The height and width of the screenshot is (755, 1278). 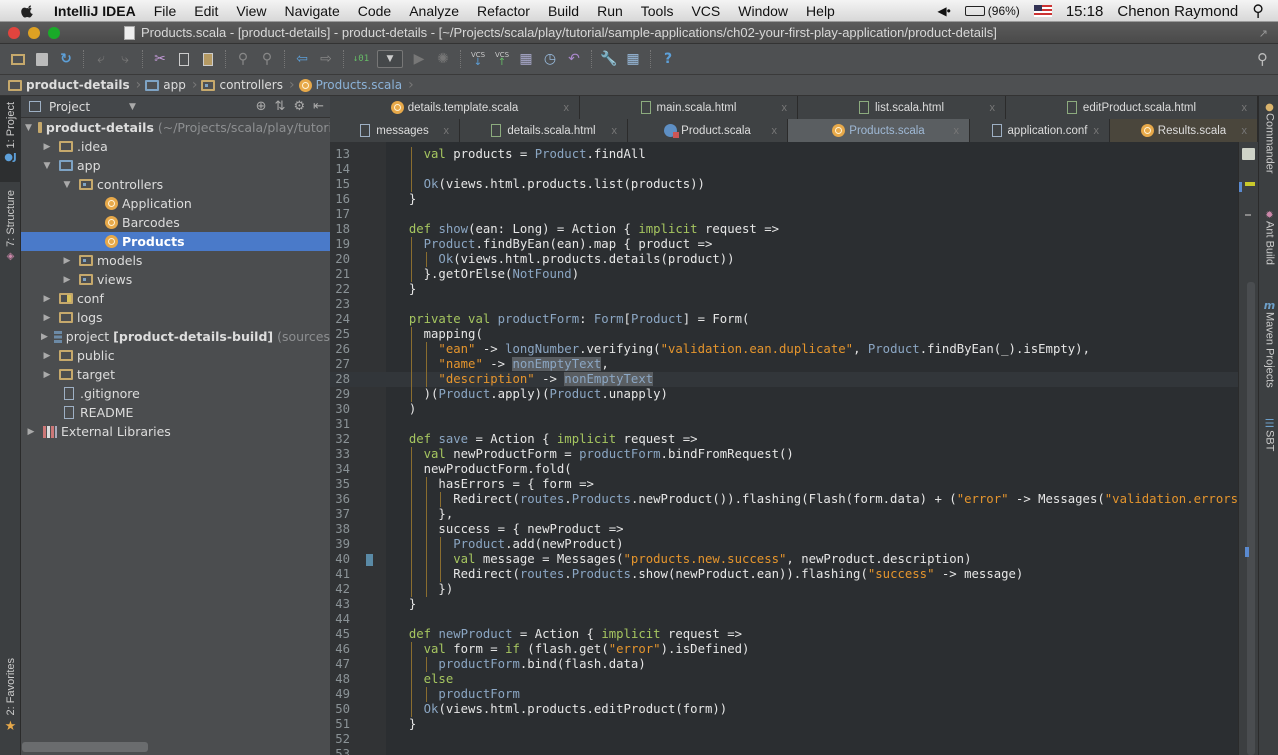 I want to click on chevron-down-icon: ▼, so click(x=132, y=107).